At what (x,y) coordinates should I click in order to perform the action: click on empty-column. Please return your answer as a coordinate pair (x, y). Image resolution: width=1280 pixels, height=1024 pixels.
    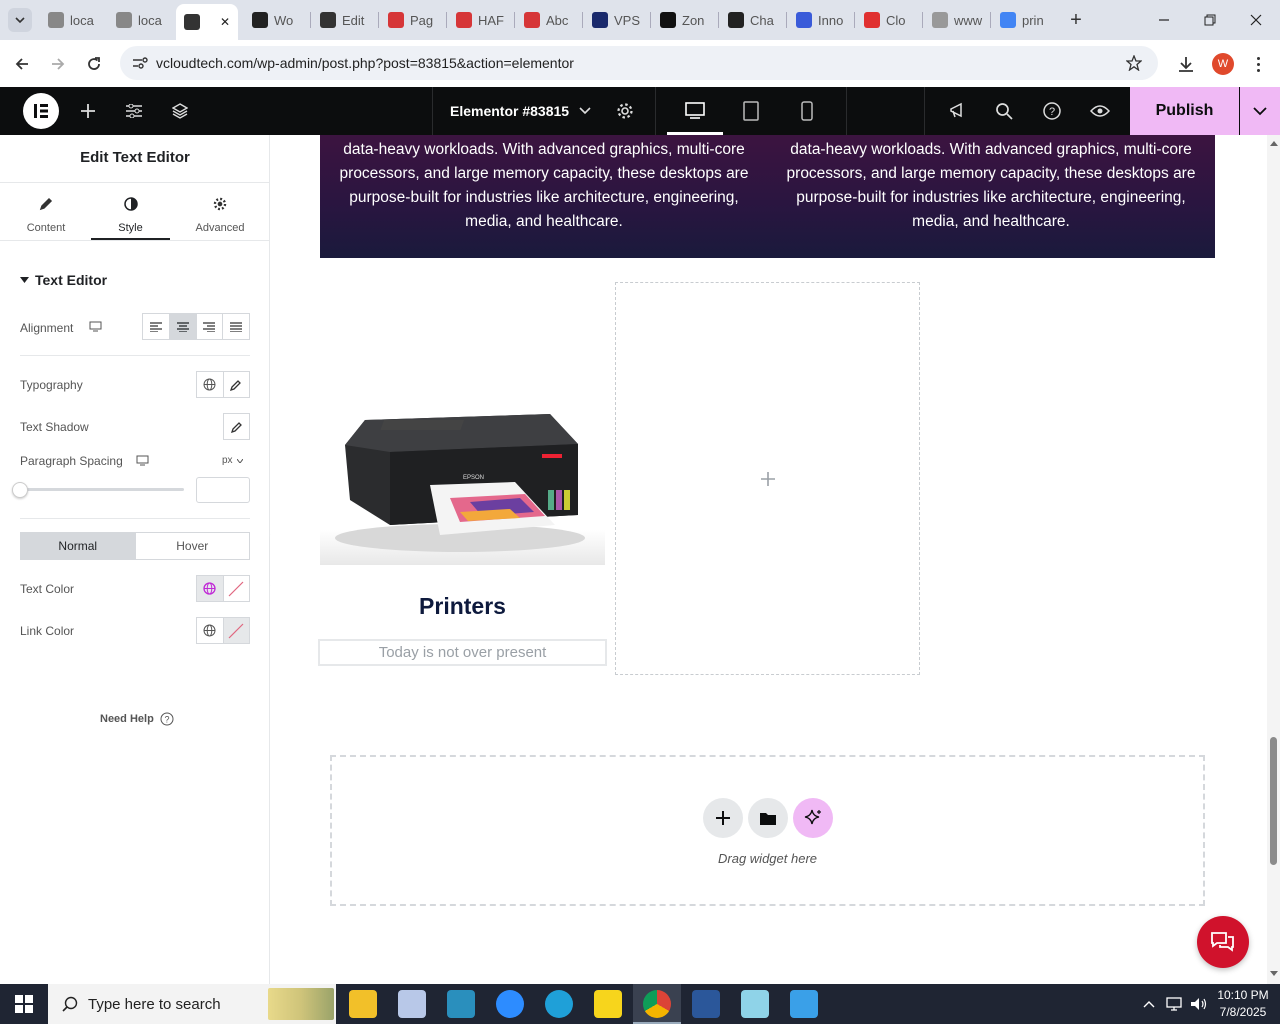
    Looking at the image, I should click on (767, 478).